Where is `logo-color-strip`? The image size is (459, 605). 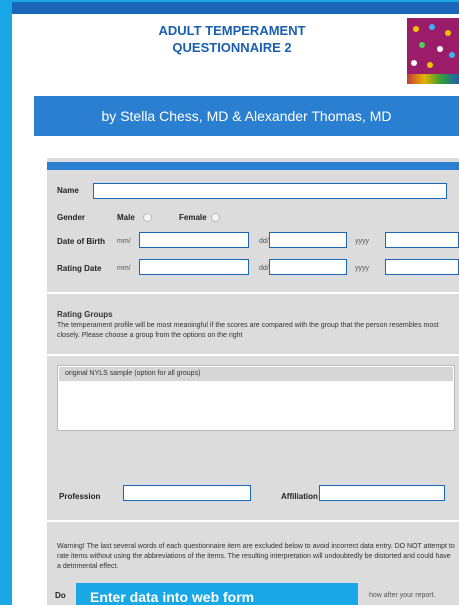
logo-color-strip is located at coordinates (433, 79).